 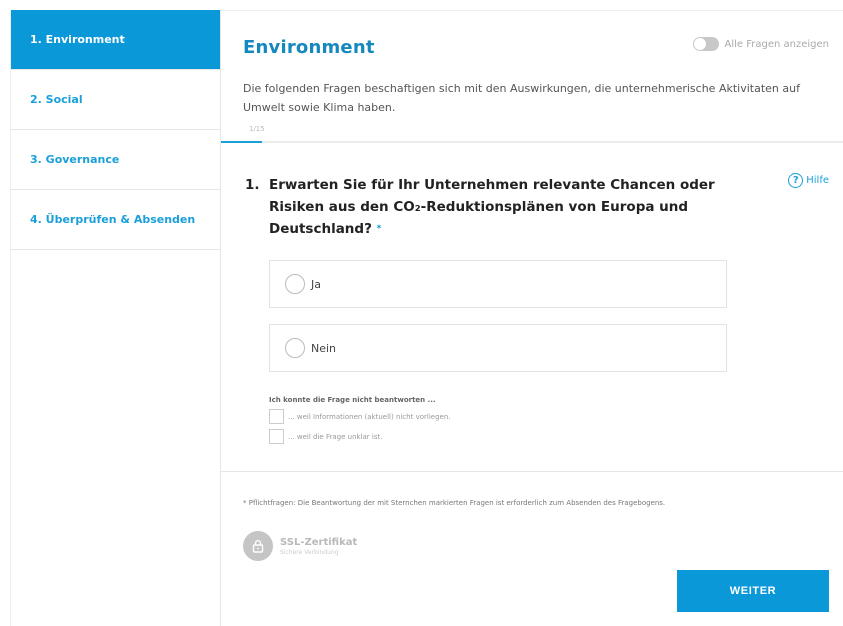 I want to click on answer-option-label: Nein, so click(x=324, y=348).